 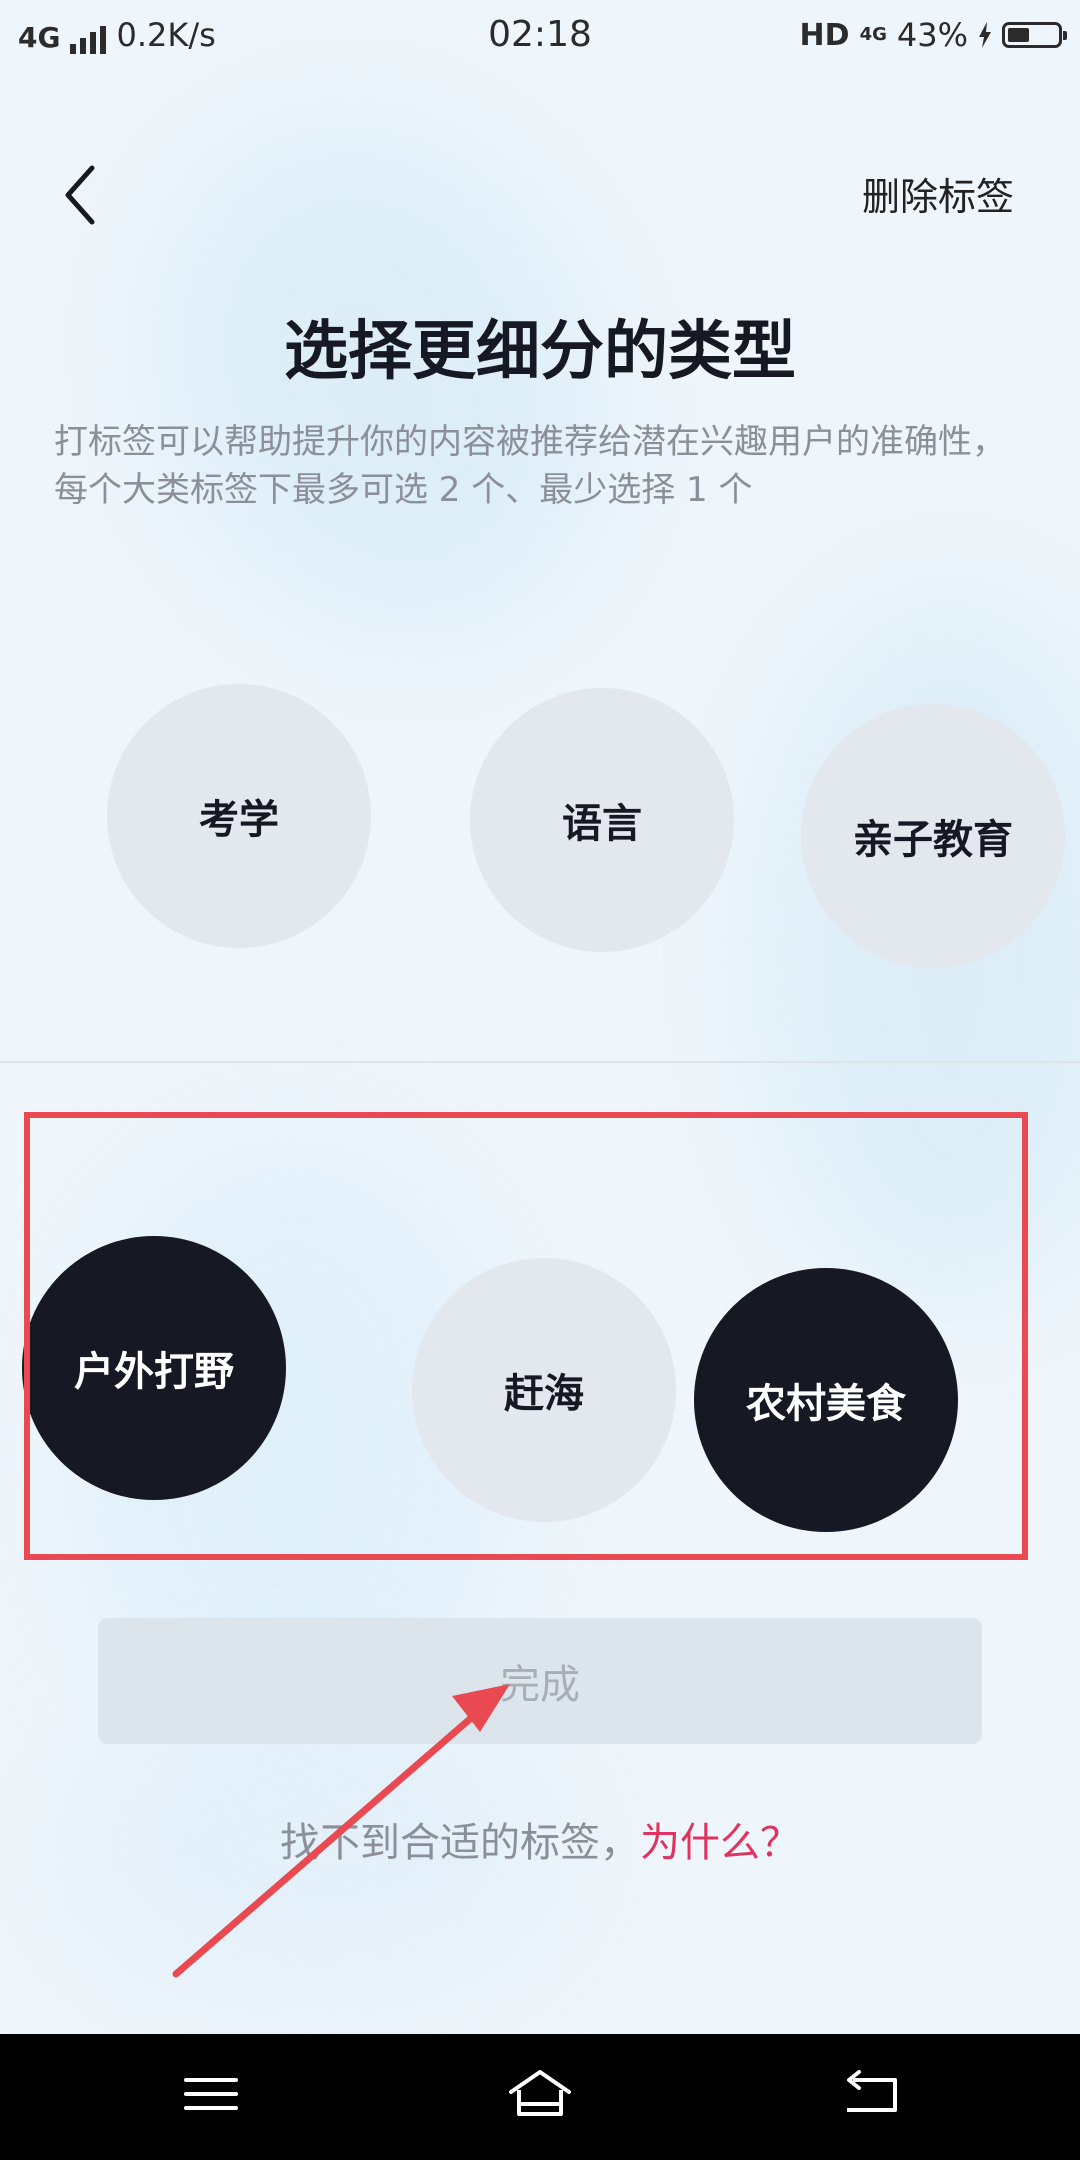 I want to click on home-icon, so click(x=540, y=2094).